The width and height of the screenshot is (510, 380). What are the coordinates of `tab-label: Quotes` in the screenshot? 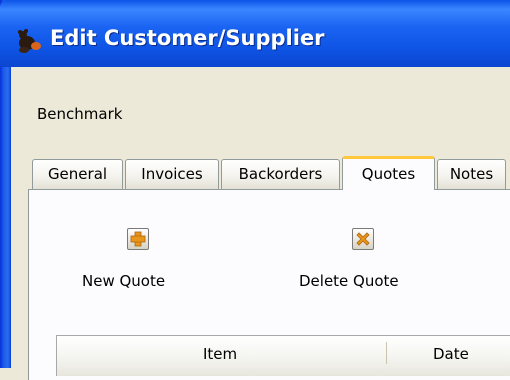 It's located at (388, 174).